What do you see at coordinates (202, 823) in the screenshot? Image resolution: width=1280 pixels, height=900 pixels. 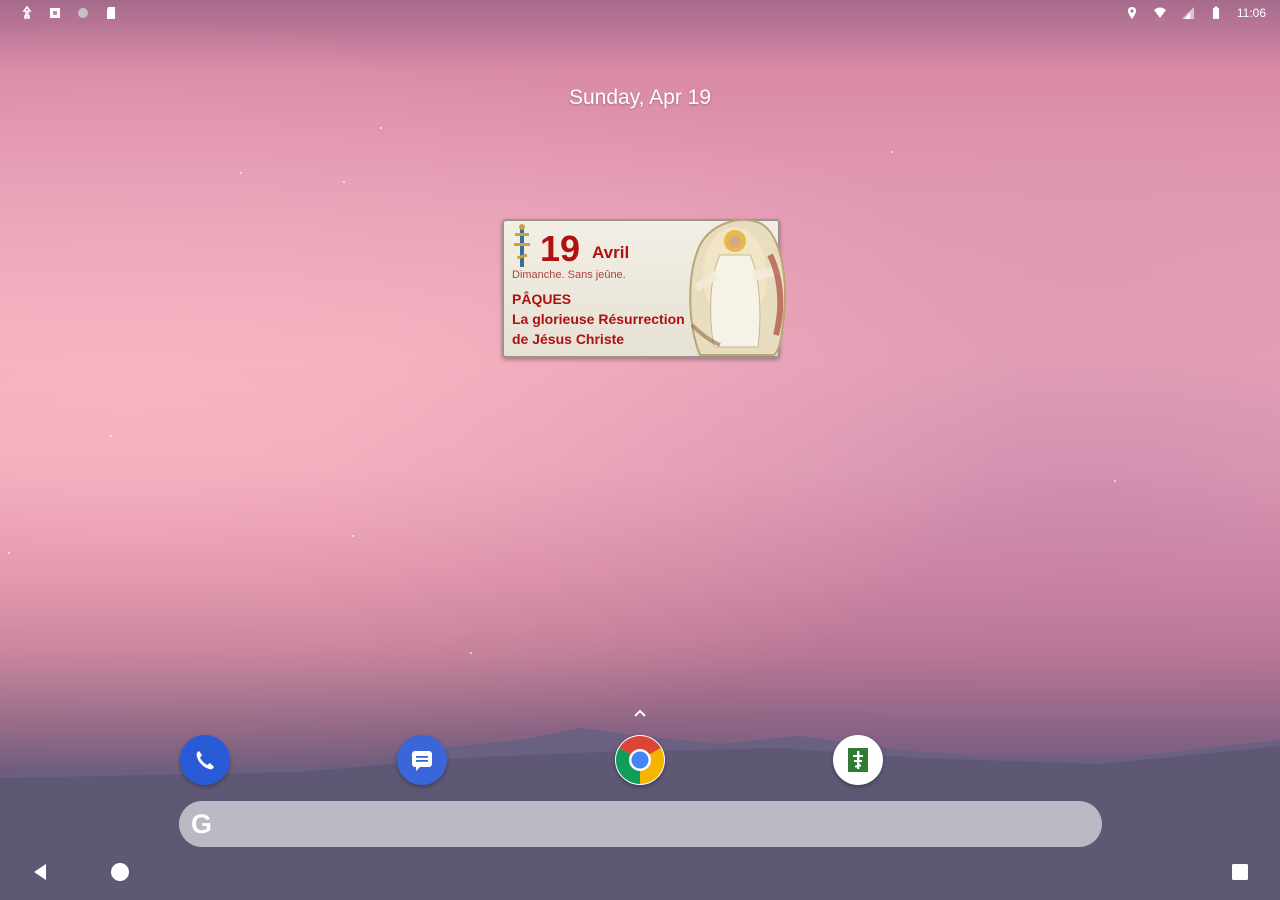 I see `google-logo-icon: G` at bounding box center [202, 823].